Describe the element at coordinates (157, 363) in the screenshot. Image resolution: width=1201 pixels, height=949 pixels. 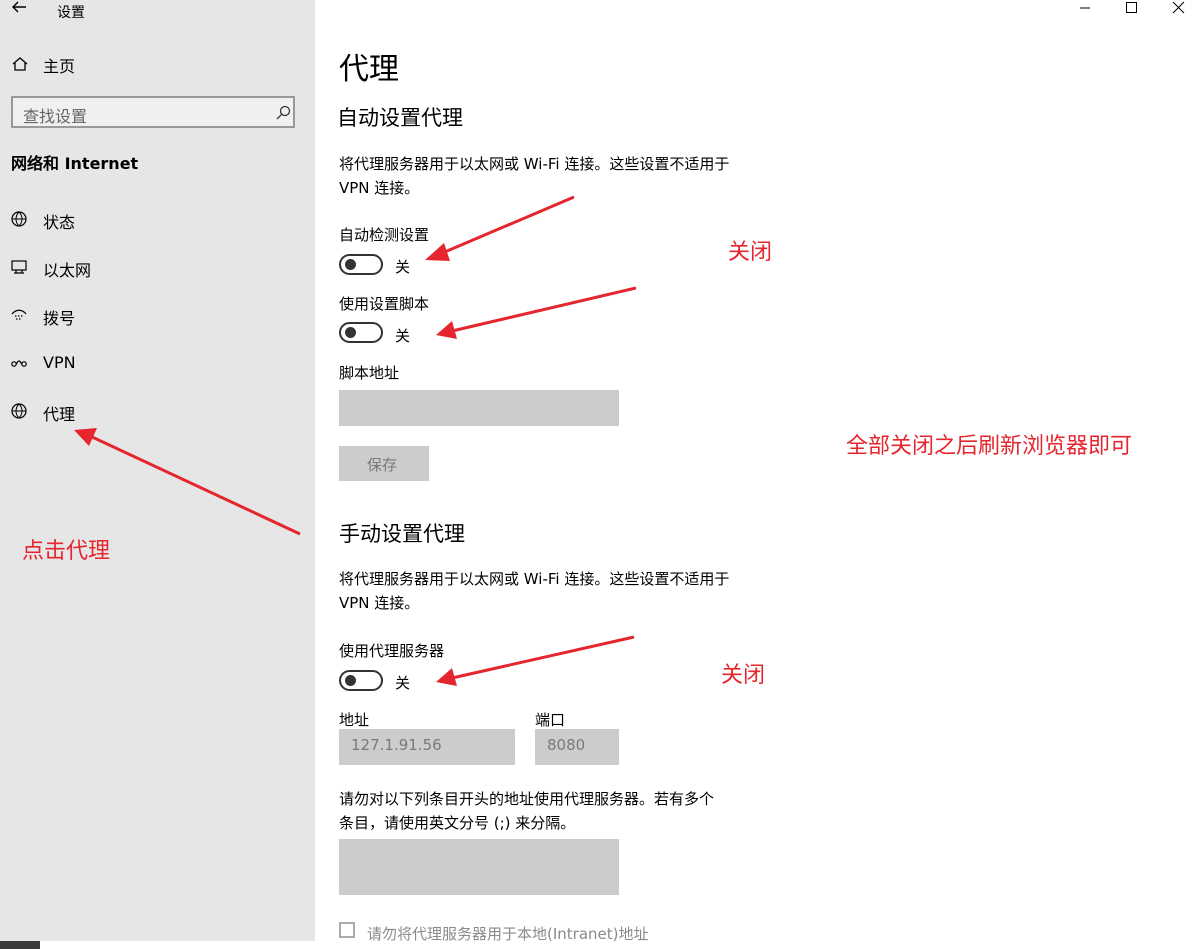
I see `sidebar-item-vpn: VPN` at that location.